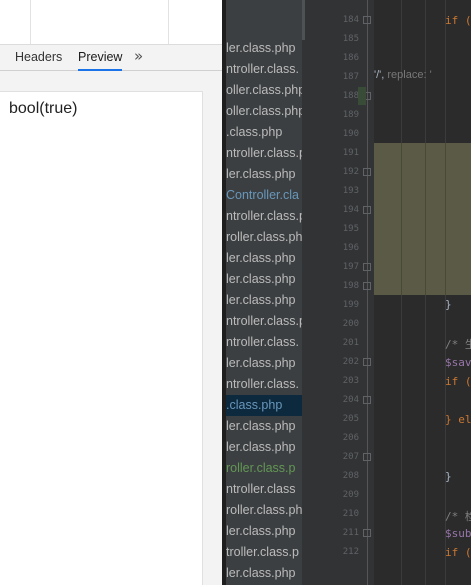 This screenshot has width=471, height=585. I want to click on line-number: 208, so click(350, 476).